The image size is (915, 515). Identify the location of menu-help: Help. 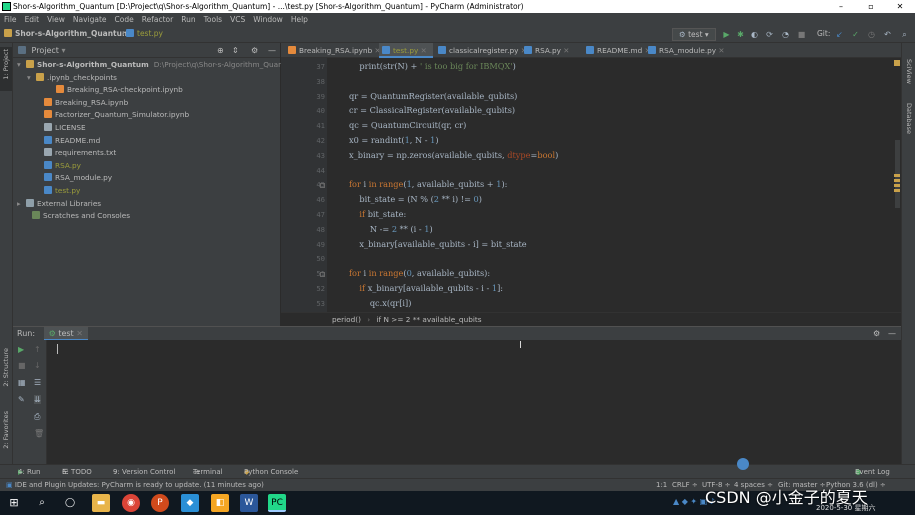
(299, 19).